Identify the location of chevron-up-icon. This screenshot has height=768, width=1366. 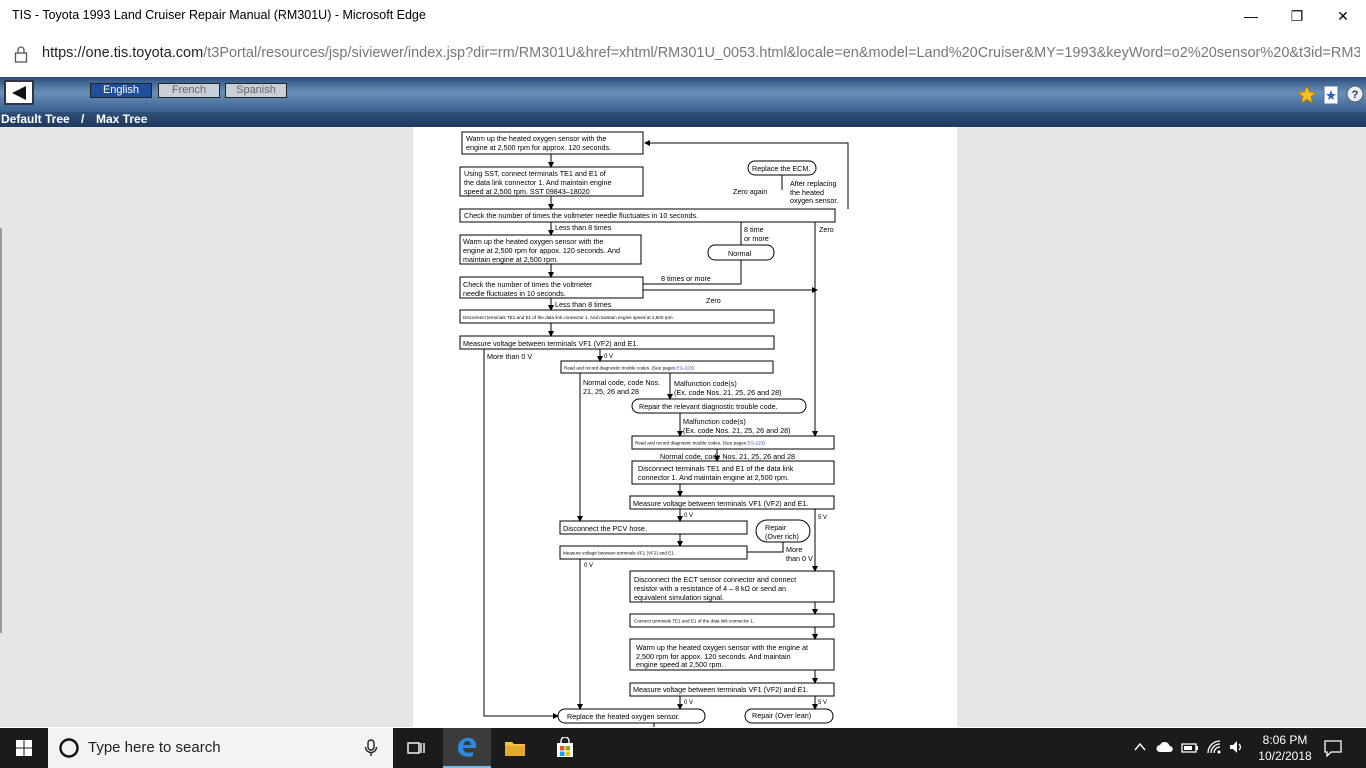
(1140, 747).